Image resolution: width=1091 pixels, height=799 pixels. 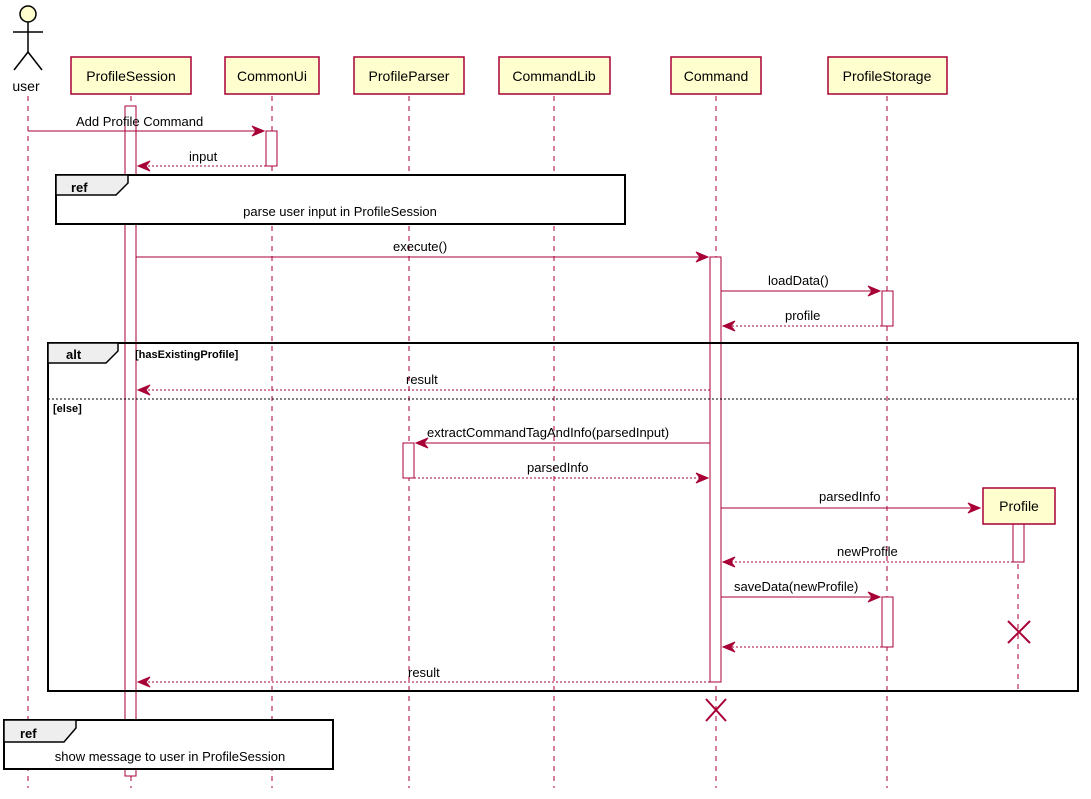 I want to click on svg-text:parse user input in ProfileSes: parse user input in ProfileSession, so click(x=340, y=211).